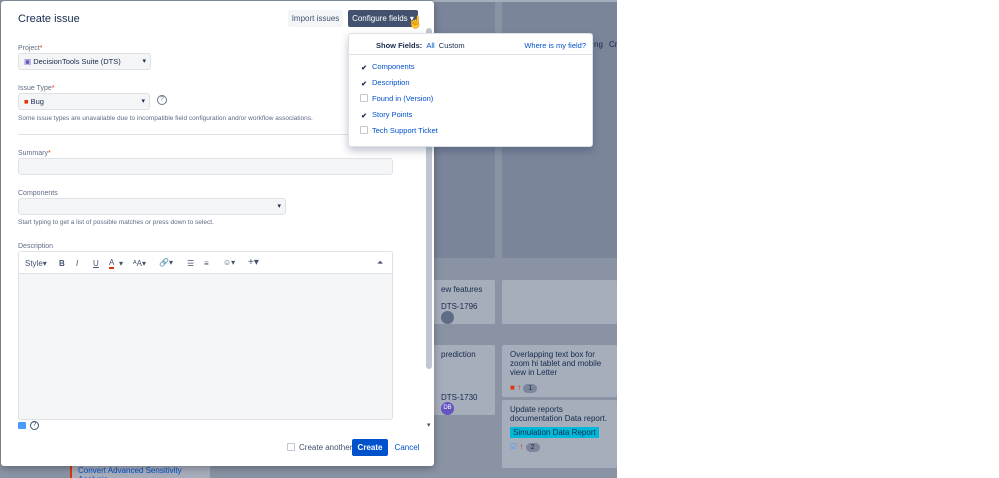 The width and height of the screenshot is (999, 478). I want to click on italic-icon: I, so click(77, 263).